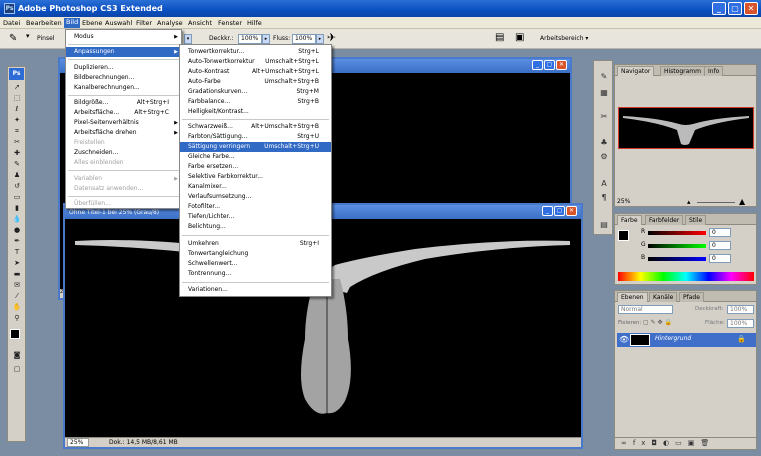 This screenshot has width=761, height=456. Describe the element at coordinates (627, 443) in the screenshot. I see `link-layers-icon: ∞` at that location.